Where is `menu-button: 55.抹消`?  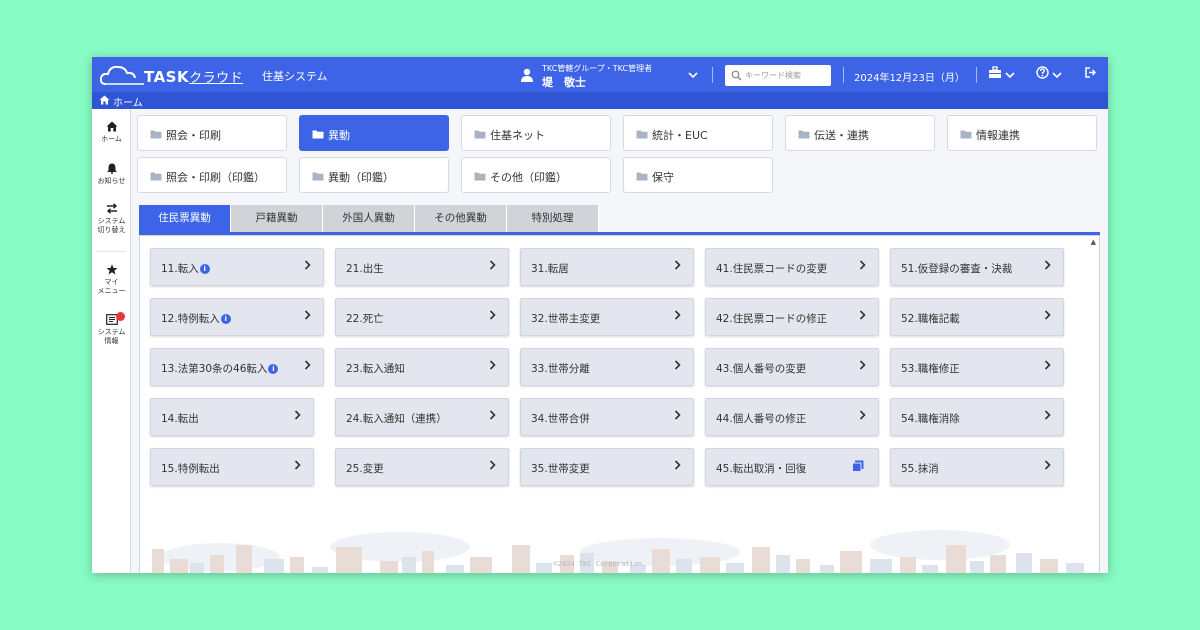
menu-button: 55.抹消 is located at coordinates (977, 467).